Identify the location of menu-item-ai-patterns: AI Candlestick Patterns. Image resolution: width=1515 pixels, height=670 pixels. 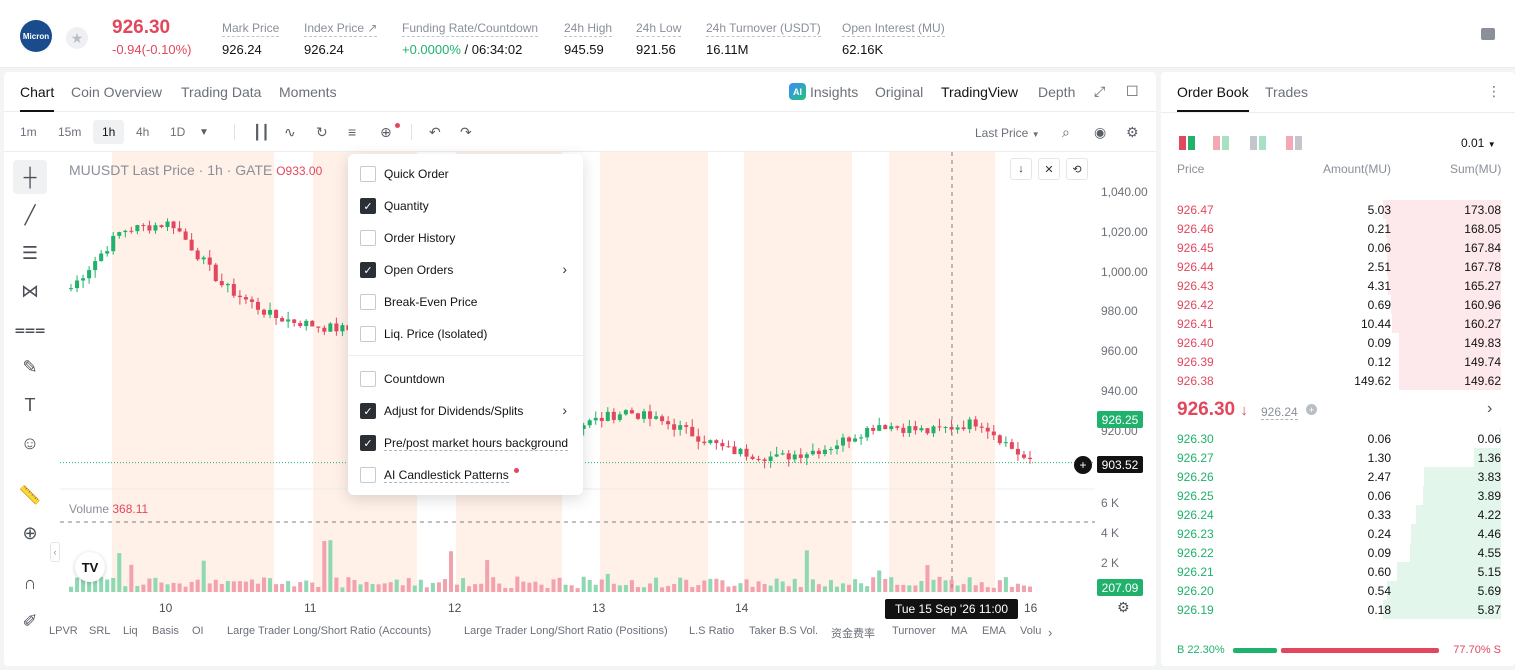
(465, 475).